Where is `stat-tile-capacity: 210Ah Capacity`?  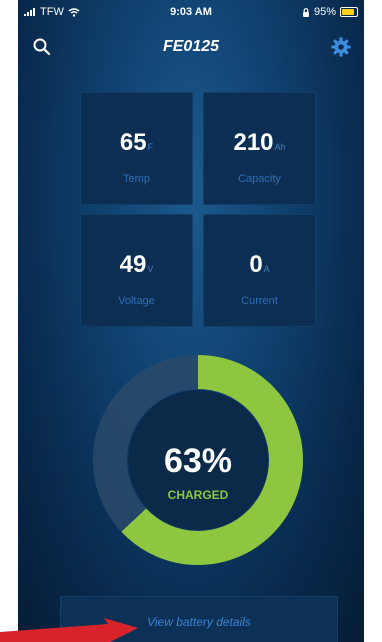
stat-tile-capacity: 210Ah Capacity is located at coordinates (259, 148).